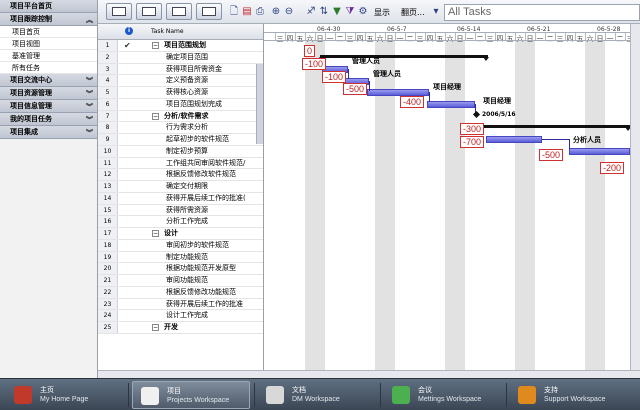 The image size is (640, 410). What do you see at coordinates (187, 221) in the screenshot?
I see `task-name: 分析工作完成` at bounding box center [187, 221].